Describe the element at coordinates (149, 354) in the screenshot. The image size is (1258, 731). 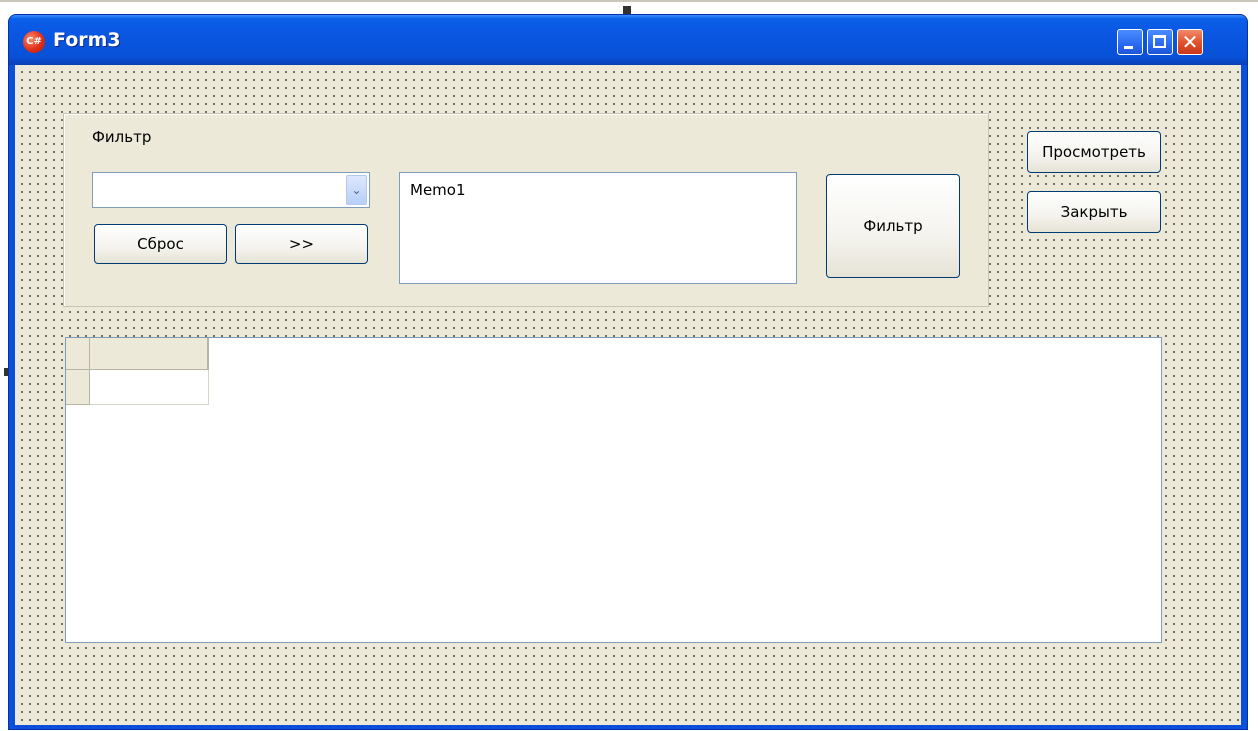
I see `grid-column-header` at that location.